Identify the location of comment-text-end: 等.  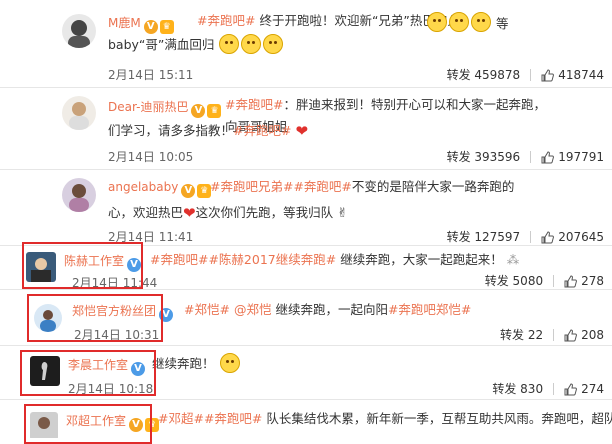
(502, 24).